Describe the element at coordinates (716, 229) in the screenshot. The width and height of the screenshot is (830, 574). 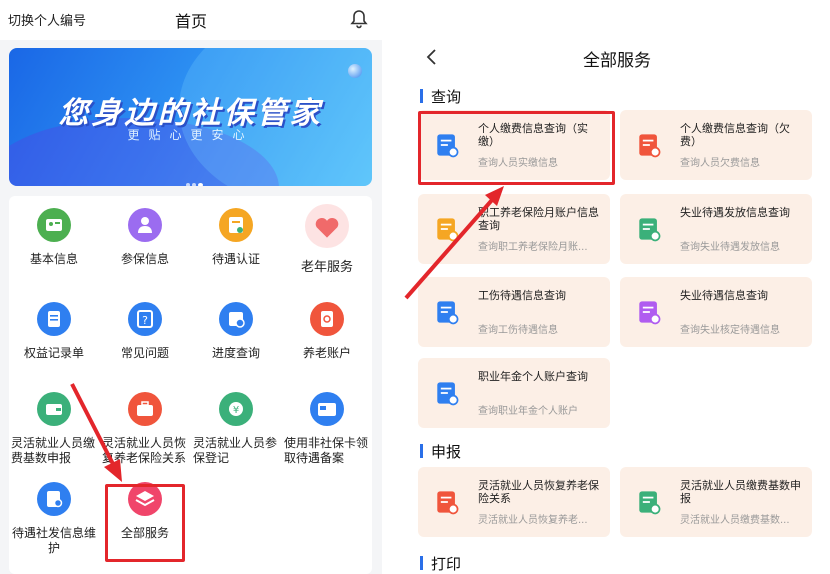
I see `service-card: 失业待遇发放信息查询 查询失业待遇发放信息` at that location.